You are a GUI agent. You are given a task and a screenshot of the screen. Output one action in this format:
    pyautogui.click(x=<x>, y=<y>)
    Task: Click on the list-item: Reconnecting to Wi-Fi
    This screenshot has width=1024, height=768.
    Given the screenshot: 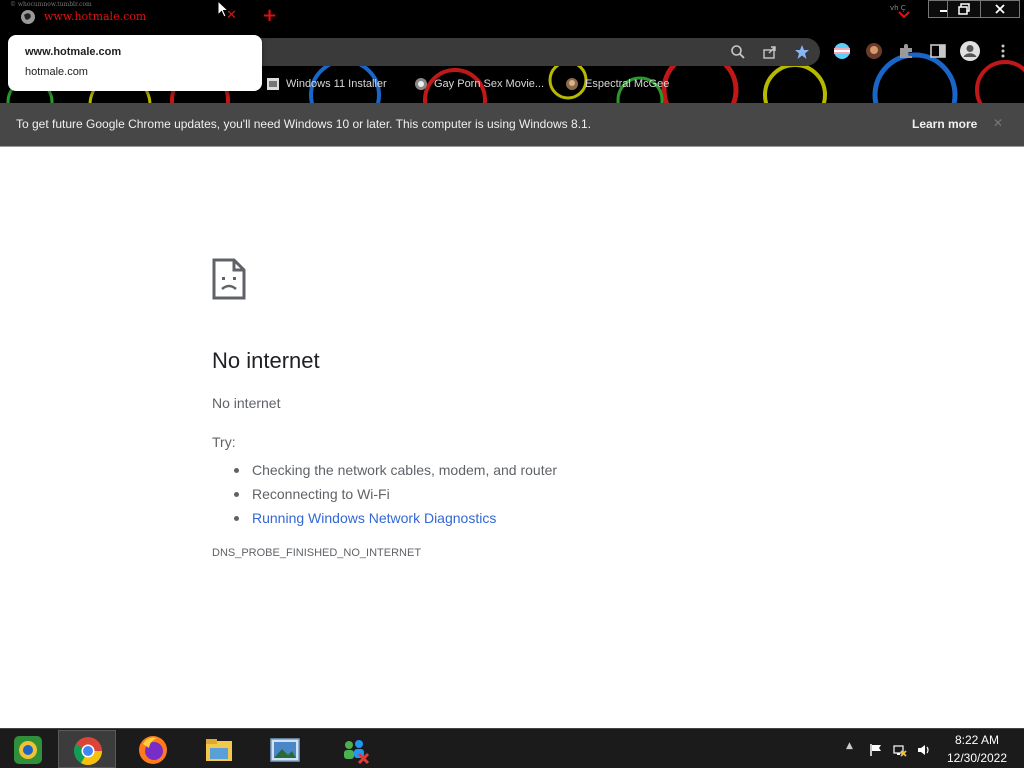 What is the action you would take?
    pyautogui.click(x=395, y=494)
    